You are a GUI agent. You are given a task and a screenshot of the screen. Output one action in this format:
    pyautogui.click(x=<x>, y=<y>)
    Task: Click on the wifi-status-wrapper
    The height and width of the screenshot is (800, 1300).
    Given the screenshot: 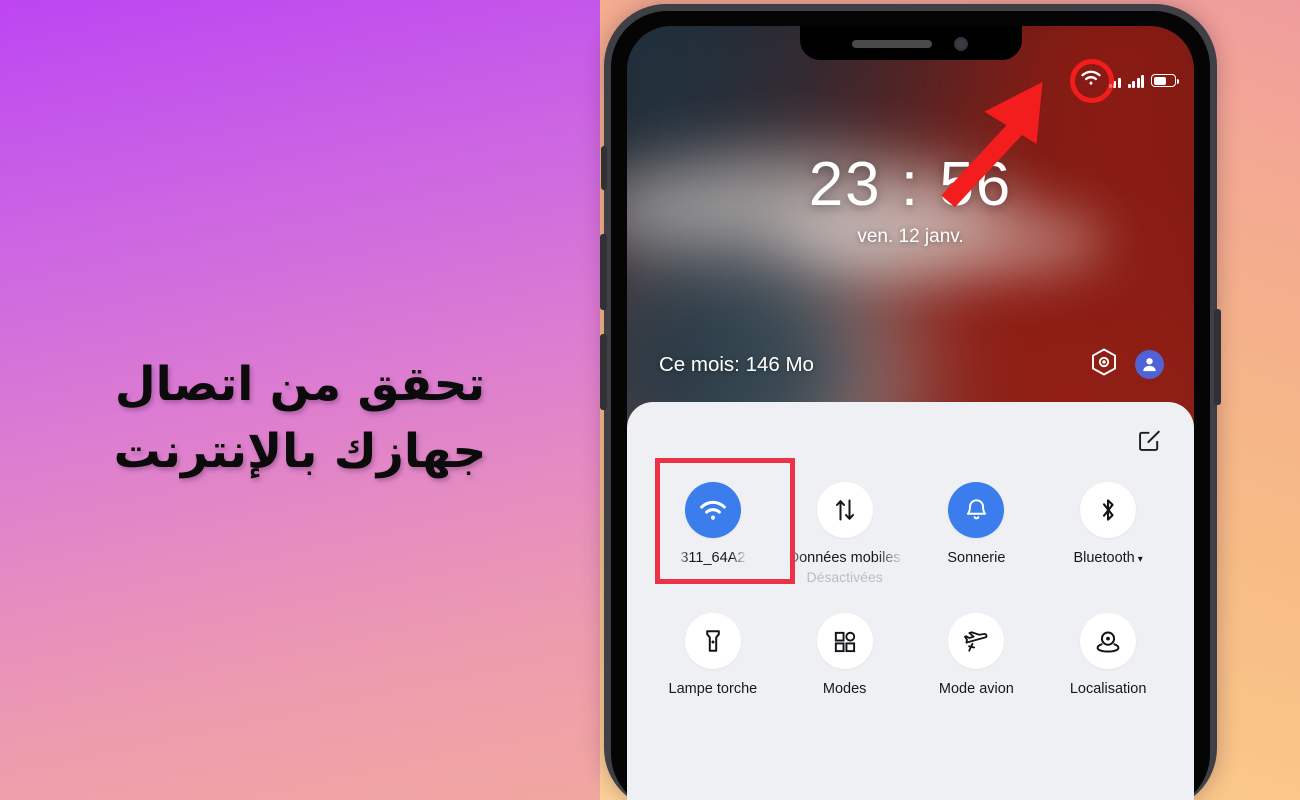 What is the action you would take?
    pyautogui.click(x=1091, y=81)
    